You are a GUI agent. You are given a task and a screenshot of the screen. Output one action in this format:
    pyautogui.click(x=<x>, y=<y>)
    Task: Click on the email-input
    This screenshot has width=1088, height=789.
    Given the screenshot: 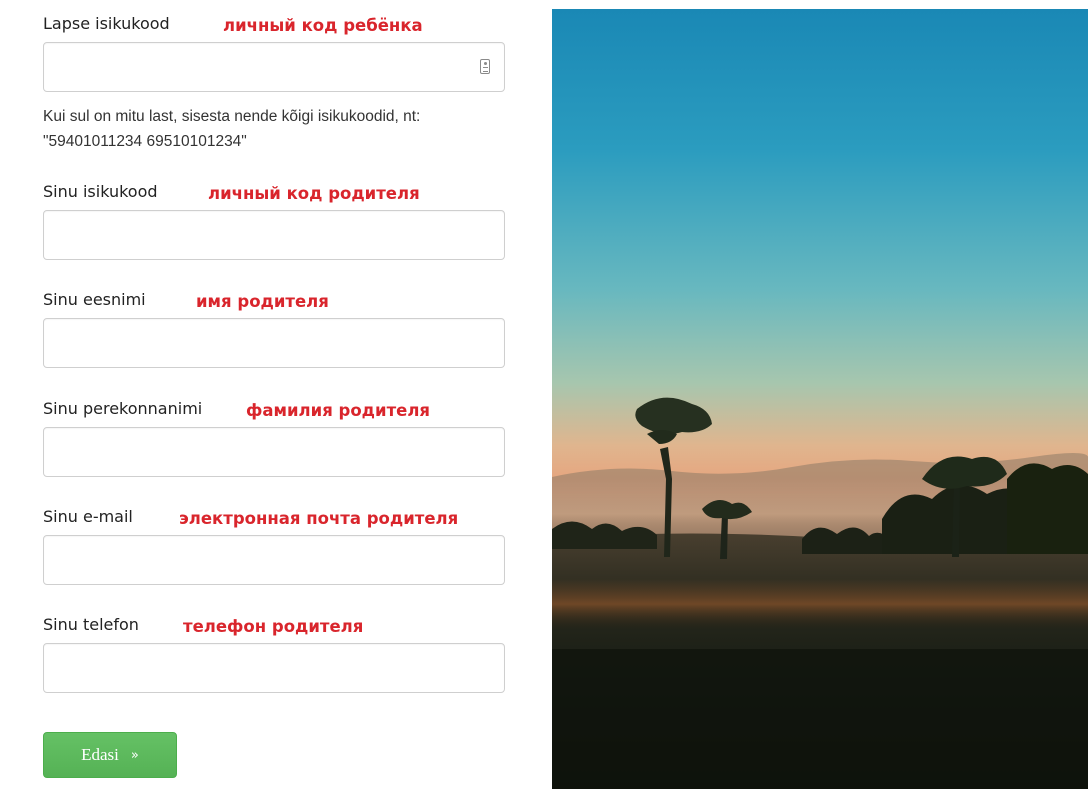 What is the action you would take?
    pyautogui.click(x=274, y=560)
    